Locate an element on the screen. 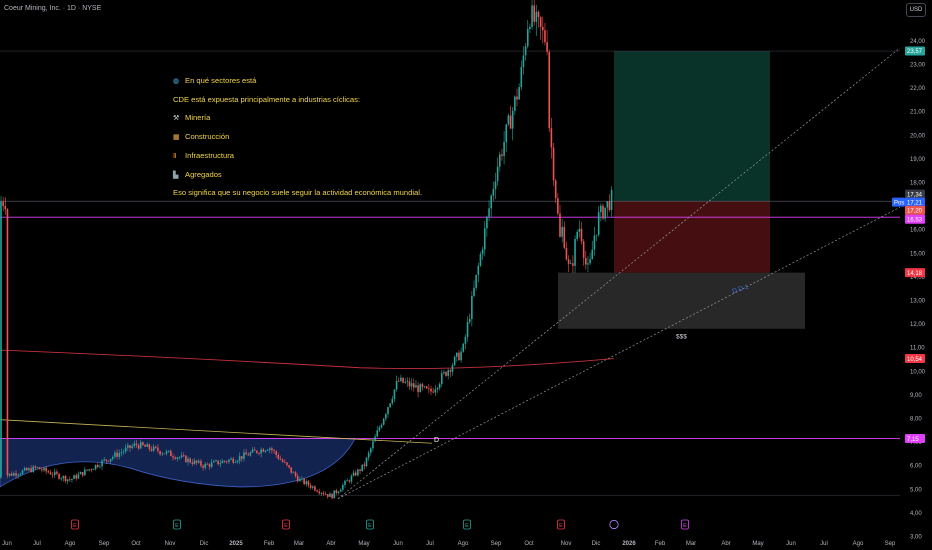 Image resolution: width=932 pixels, height=550 pixels. loss-zone is located at coordinates (692, 237).